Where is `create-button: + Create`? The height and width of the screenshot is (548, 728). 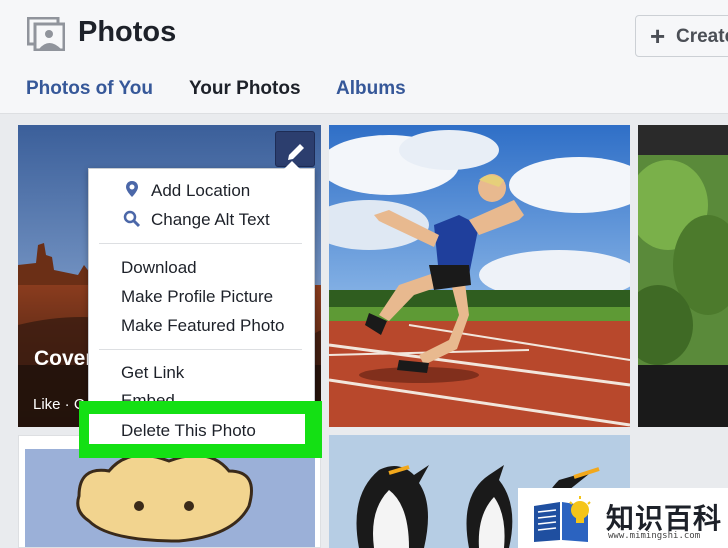 create-button: + Create is located at coordinates (681, 36).